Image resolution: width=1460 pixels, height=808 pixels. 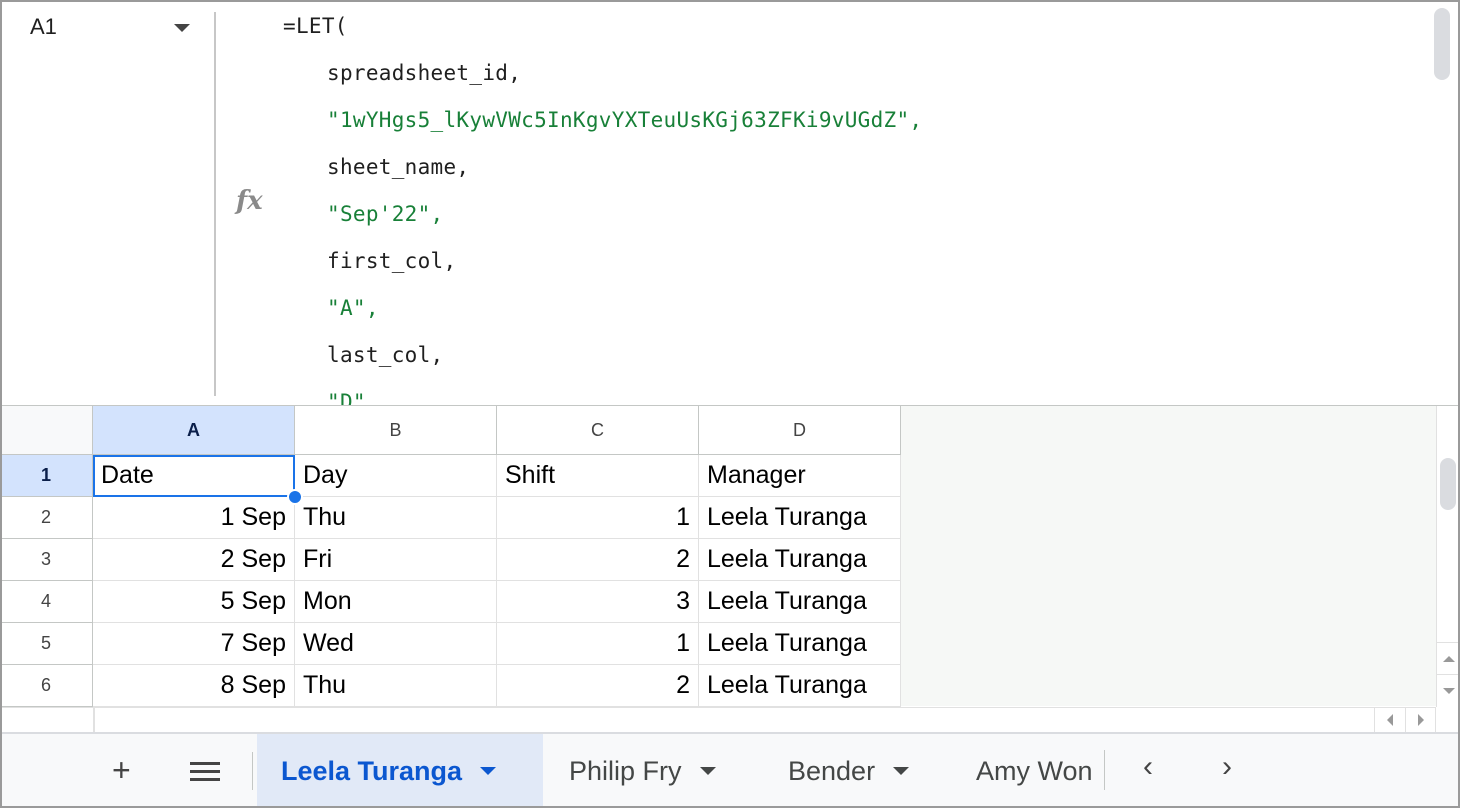 What do you see at coordinates (800, 644) in the screenshot?
I see `cell-d5: Leela Turanga` at bounding box center [800, 644].